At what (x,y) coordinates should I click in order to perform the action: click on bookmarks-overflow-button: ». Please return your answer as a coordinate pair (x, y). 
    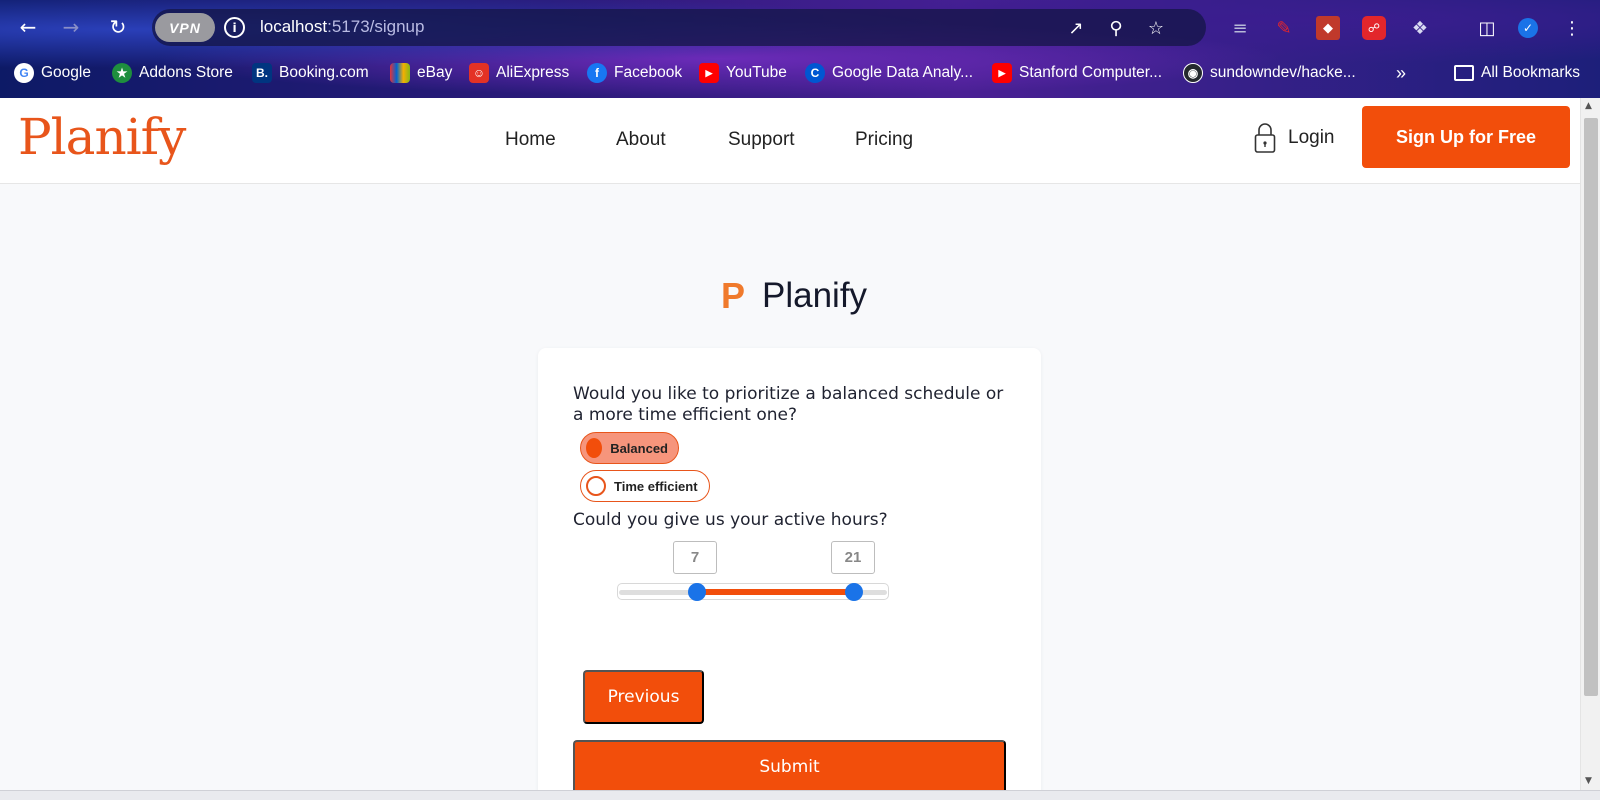
    Looking at the image, I should click on (1401, 73).